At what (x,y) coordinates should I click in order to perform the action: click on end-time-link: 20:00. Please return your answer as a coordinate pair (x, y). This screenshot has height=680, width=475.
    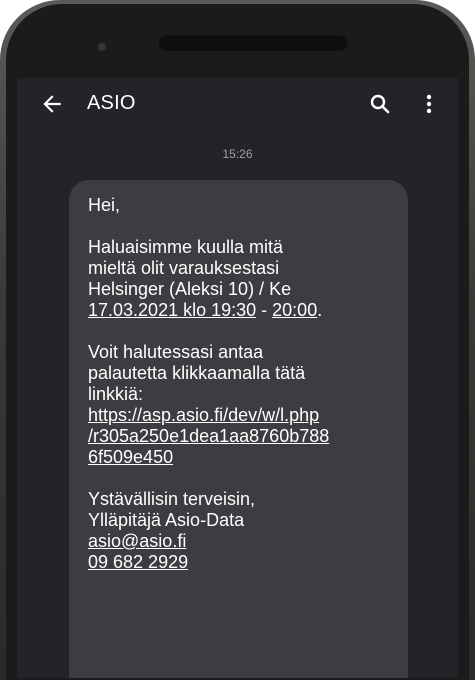
    Looking at the image, I should click on (294, 310).